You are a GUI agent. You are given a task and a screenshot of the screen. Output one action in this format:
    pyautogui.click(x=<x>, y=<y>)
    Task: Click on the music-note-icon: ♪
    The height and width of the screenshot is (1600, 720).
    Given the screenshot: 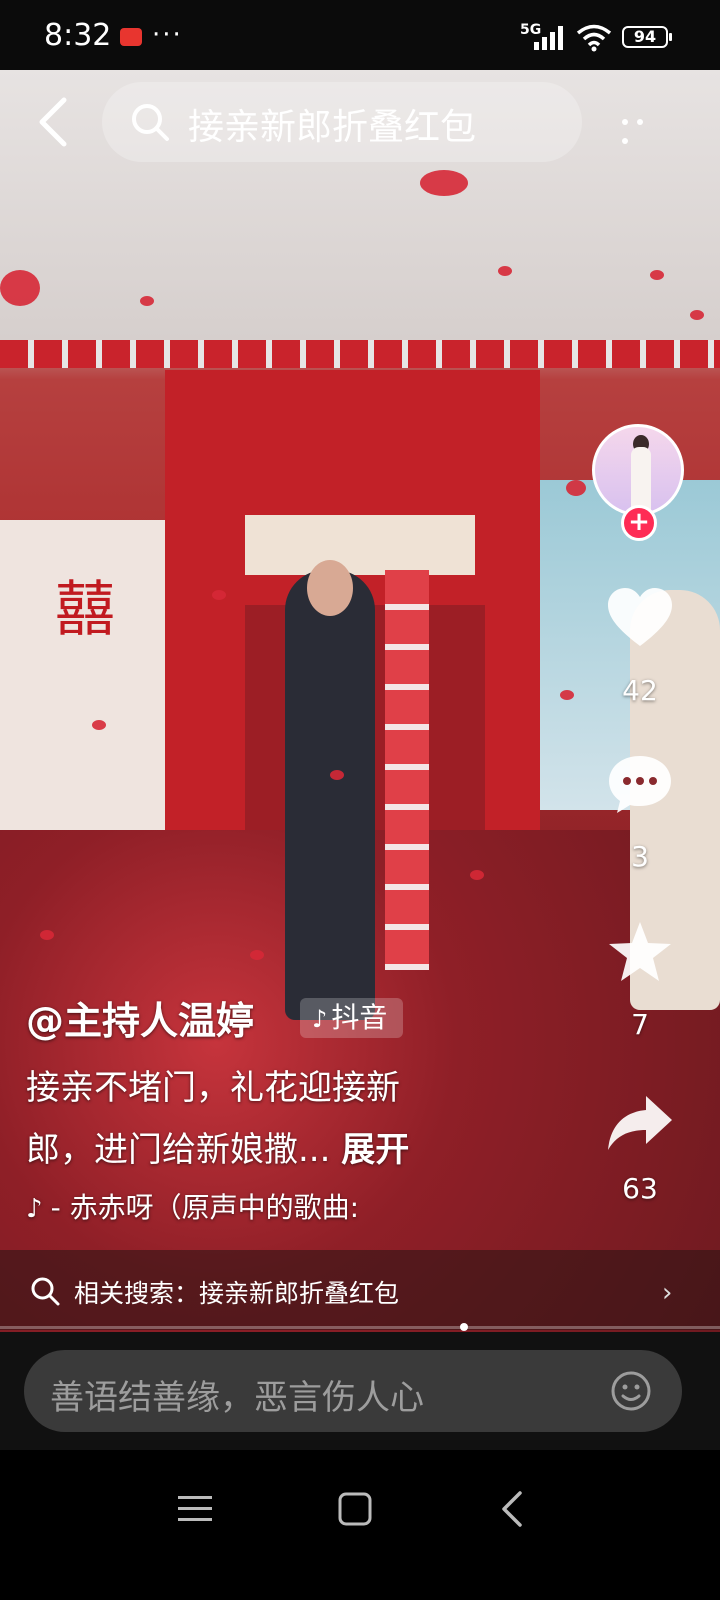 What is the action you would take?
    pyautogui.click(x=34, y=1209)
    